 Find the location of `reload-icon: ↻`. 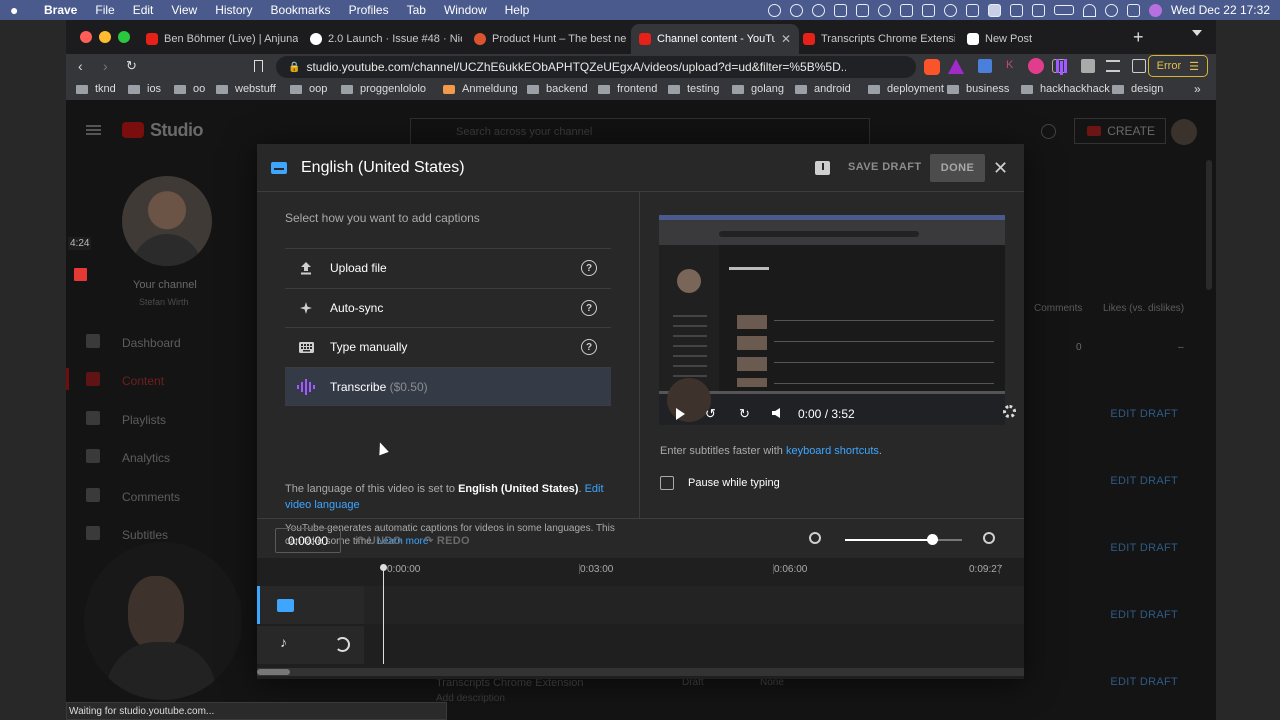

reload-icon: ↻ is located at coordinates (131, 66).